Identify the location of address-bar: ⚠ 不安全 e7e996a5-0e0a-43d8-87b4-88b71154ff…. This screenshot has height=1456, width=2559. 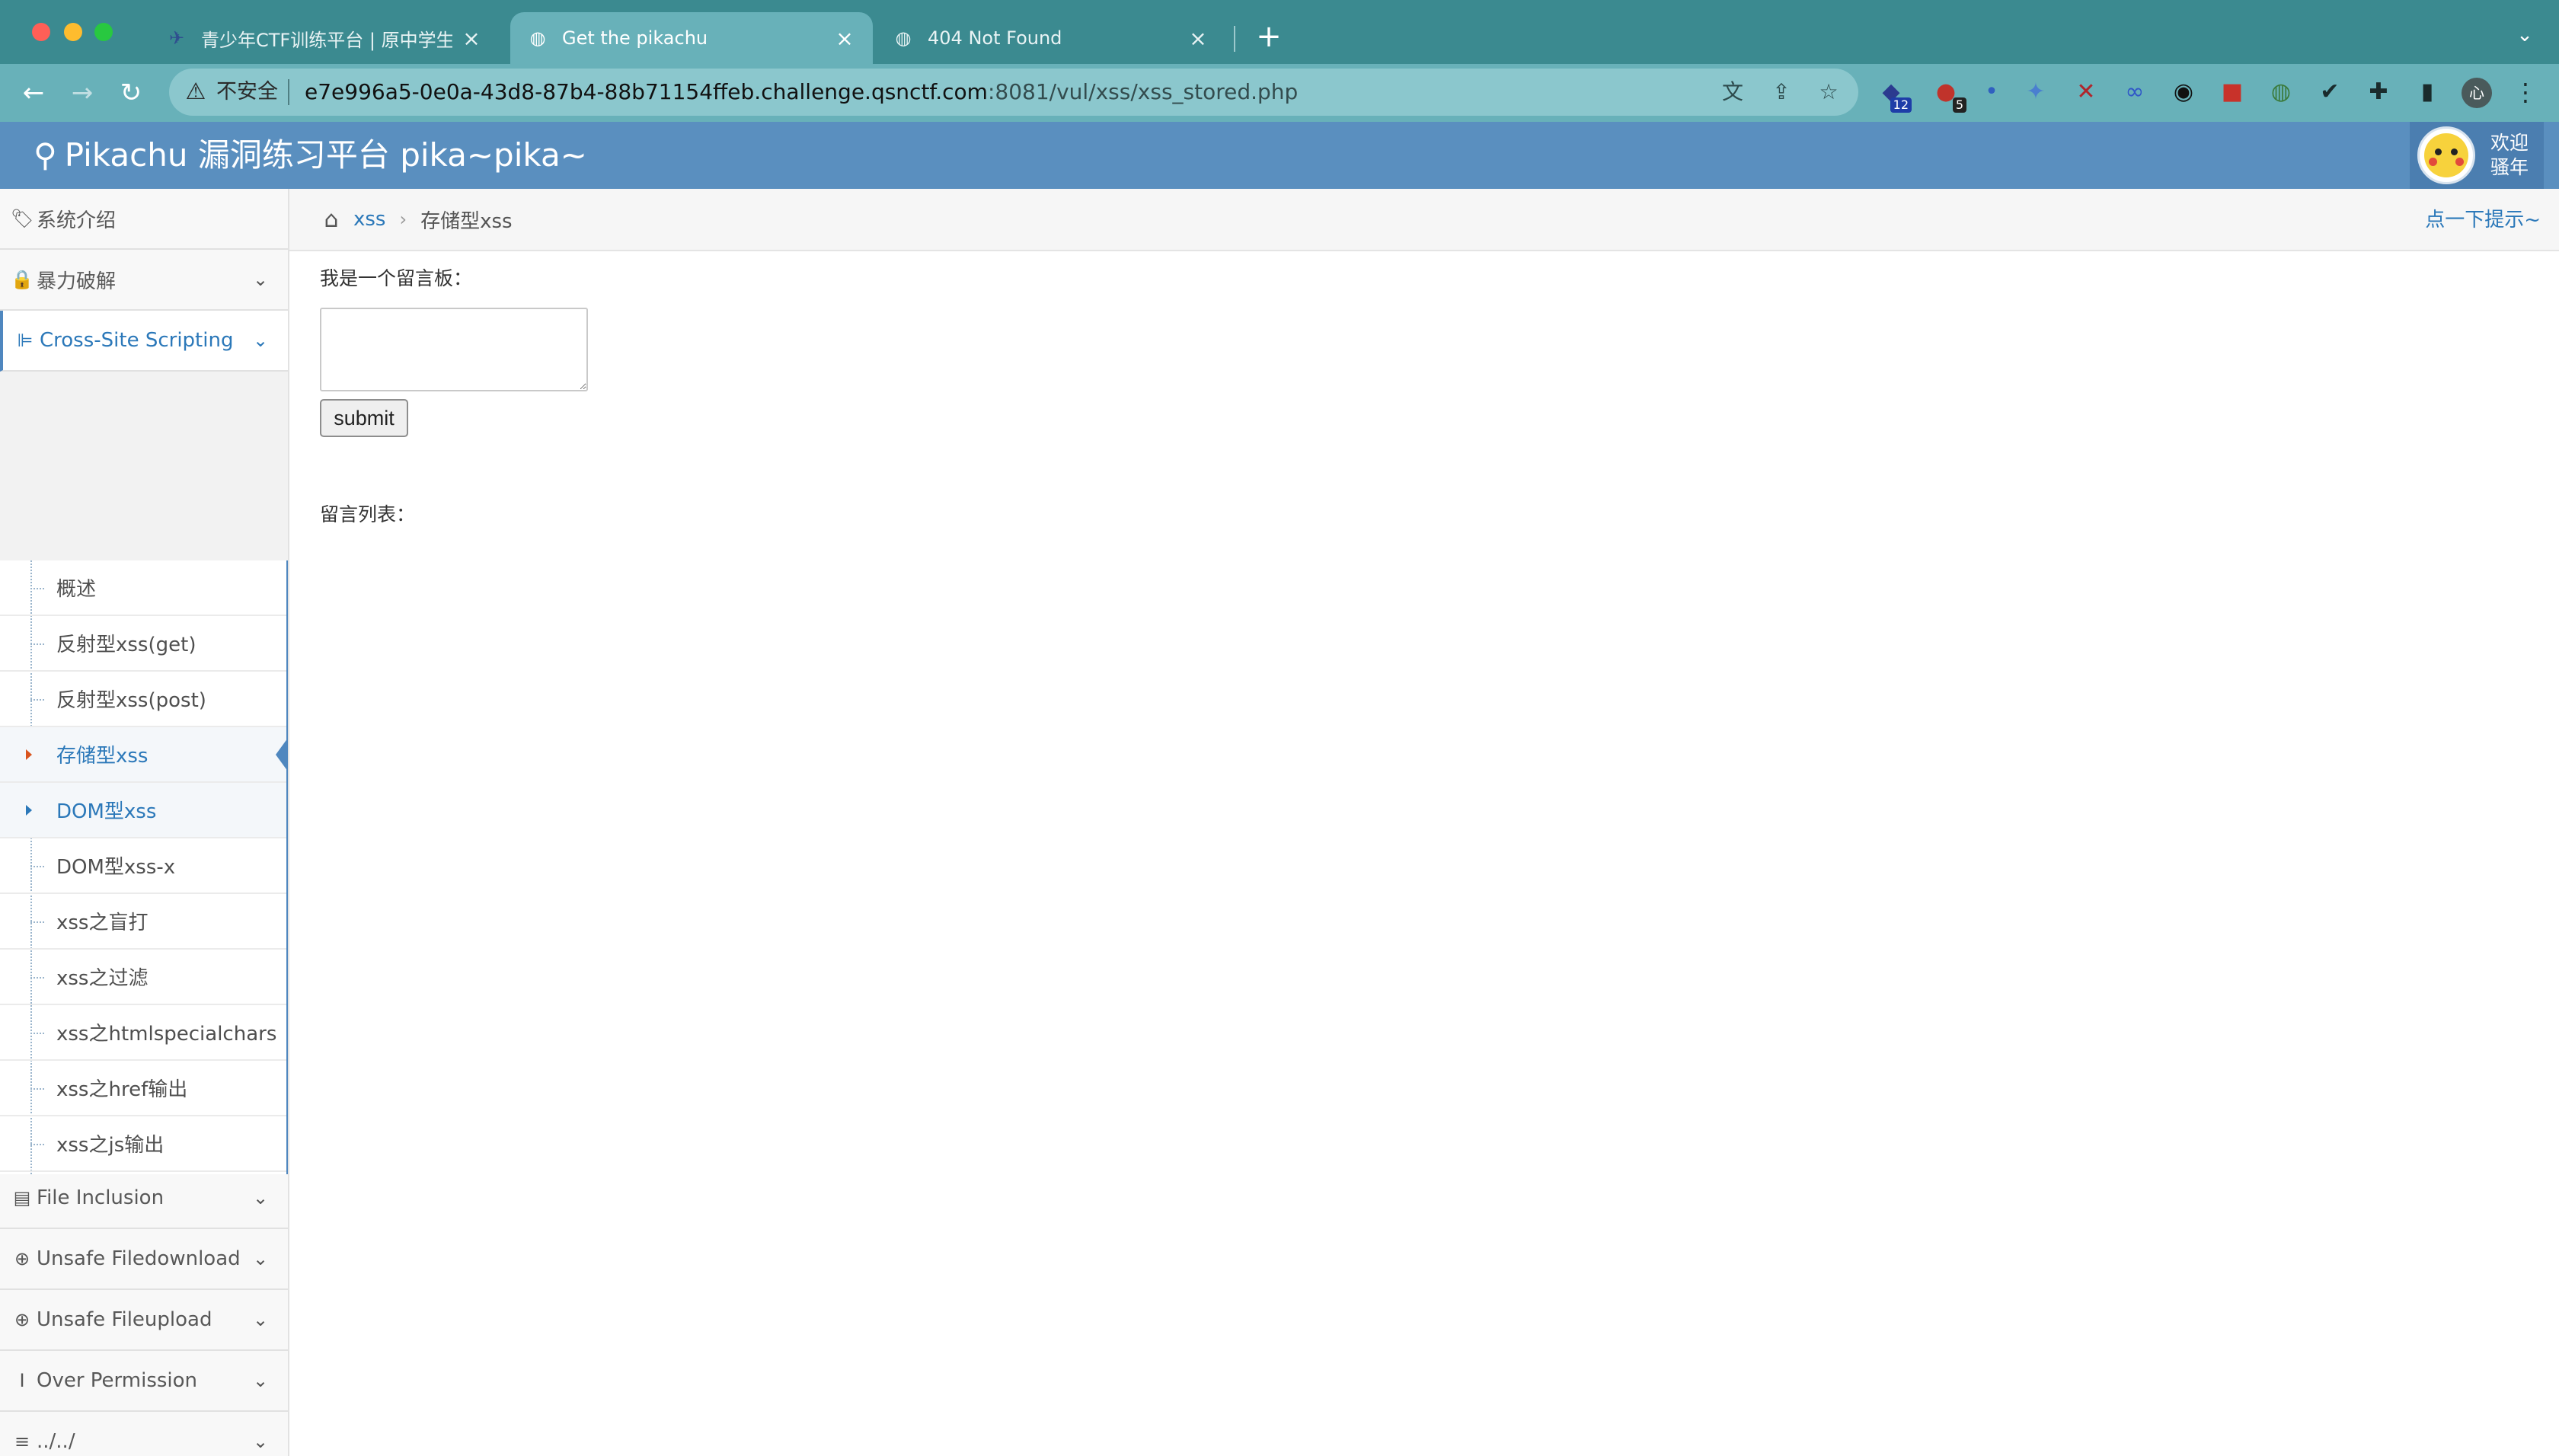
(1013, 92).